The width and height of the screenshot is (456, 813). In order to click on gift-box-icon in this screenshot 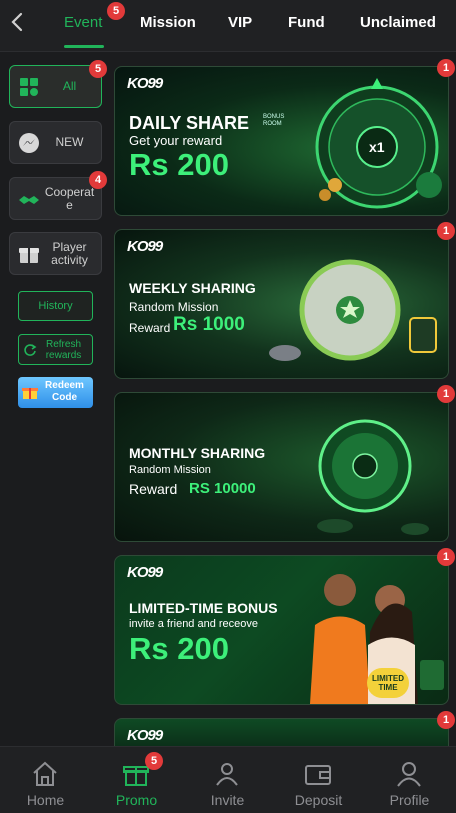, I will do `click(30, 393)`.